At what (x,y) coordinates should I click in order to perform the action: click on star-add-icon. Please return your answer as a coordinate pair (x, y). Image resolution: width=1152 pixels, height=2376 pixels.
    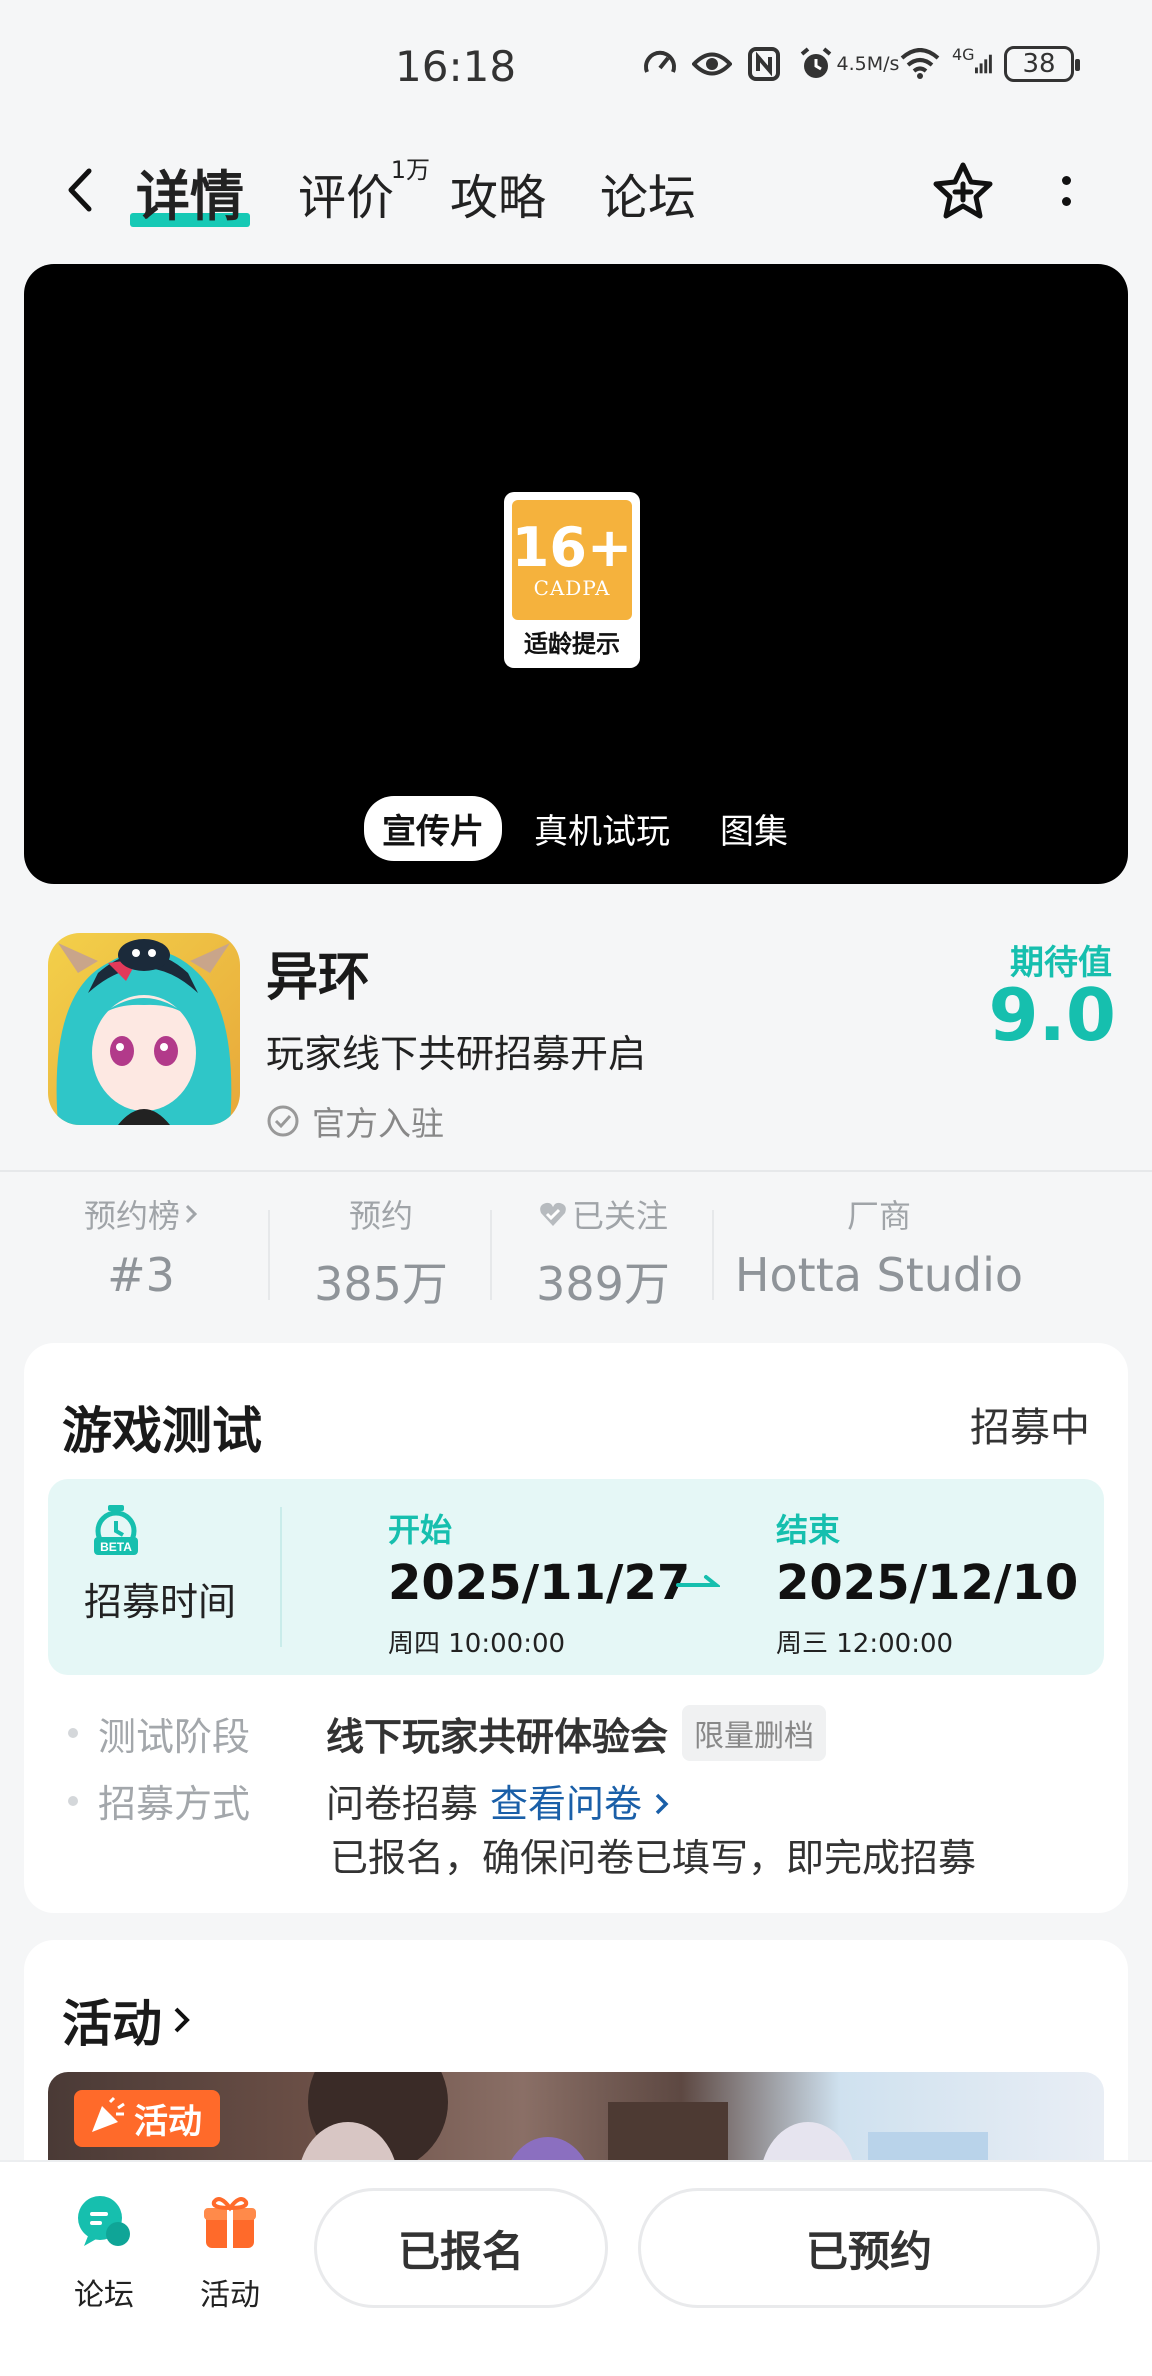
    Looking at the image, I should click on (963, 190).